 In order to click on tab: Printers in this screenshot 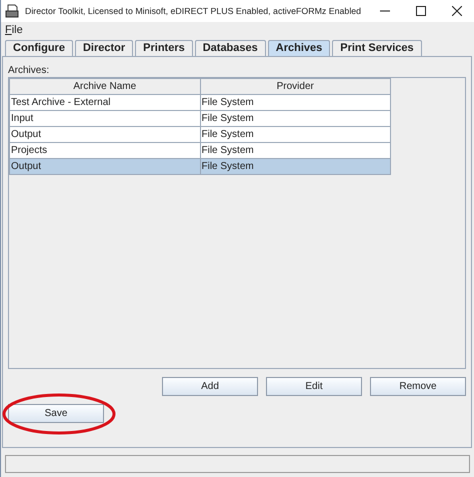, I will do `click(164, 48)`.